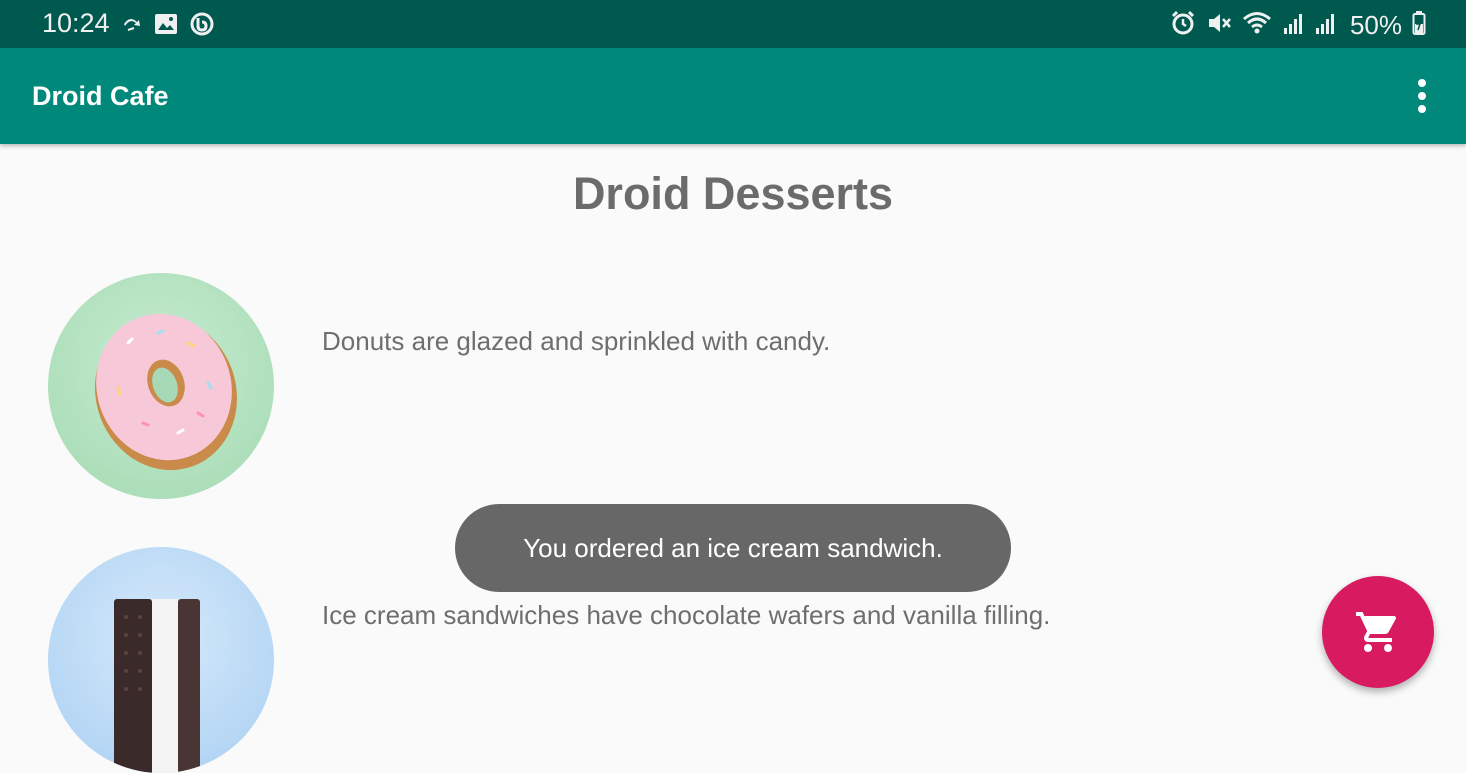 This screenshot has height=773, width=1466. What do you see at coordinates (166, 392) in the screenshot?
I see `donut-icon` at bounding box center [166, 392].